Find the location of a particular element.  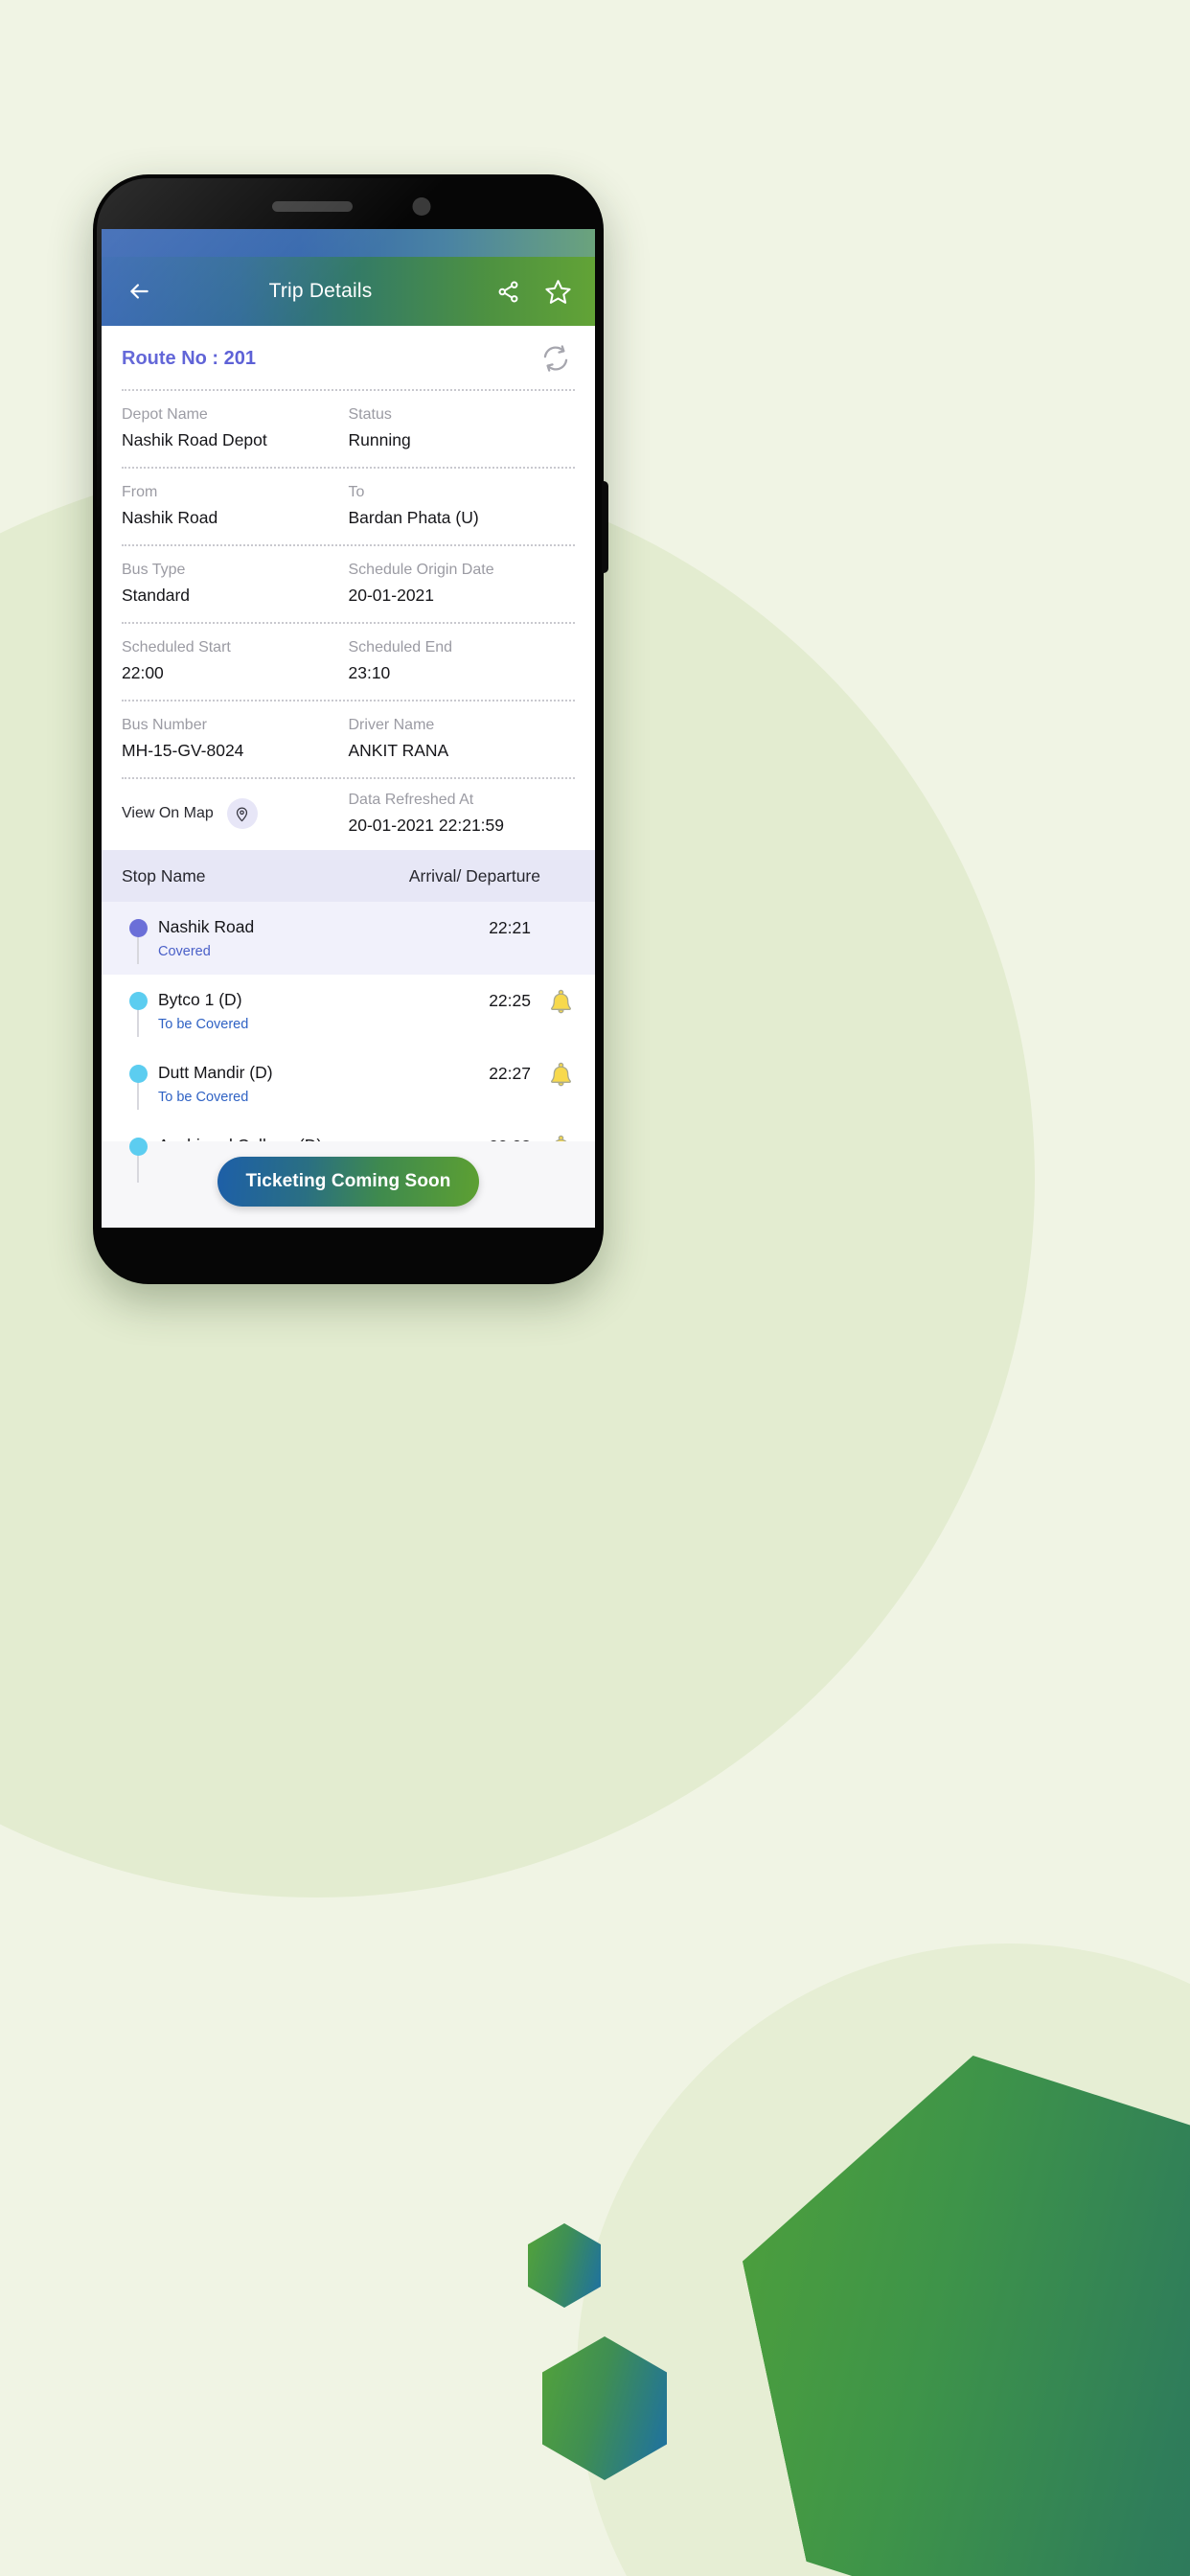

route-row: Route No : 201 is located at coordinates (349, 357).